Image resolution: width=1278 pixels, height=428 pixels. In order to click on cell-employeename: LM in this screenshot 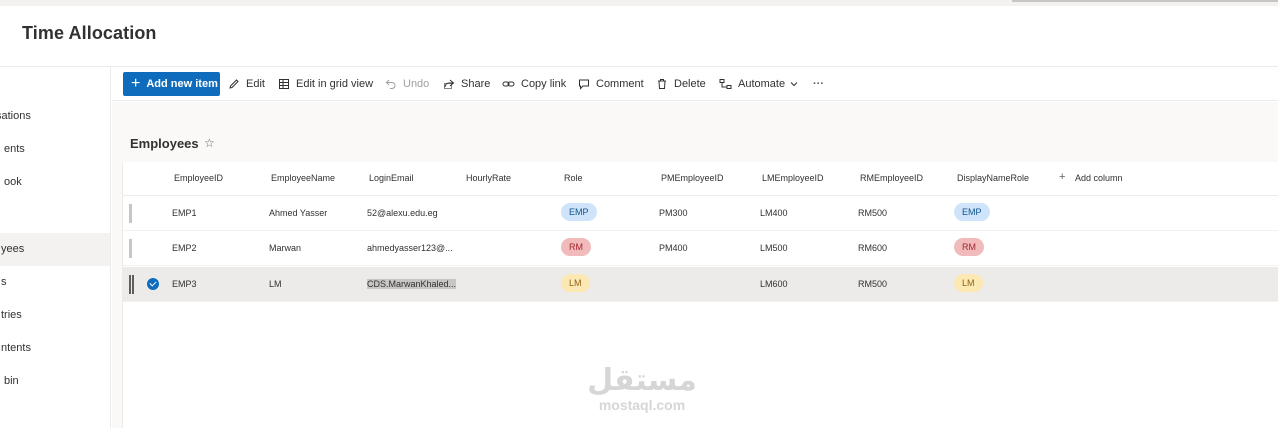, I will do `click(275, 284)`.